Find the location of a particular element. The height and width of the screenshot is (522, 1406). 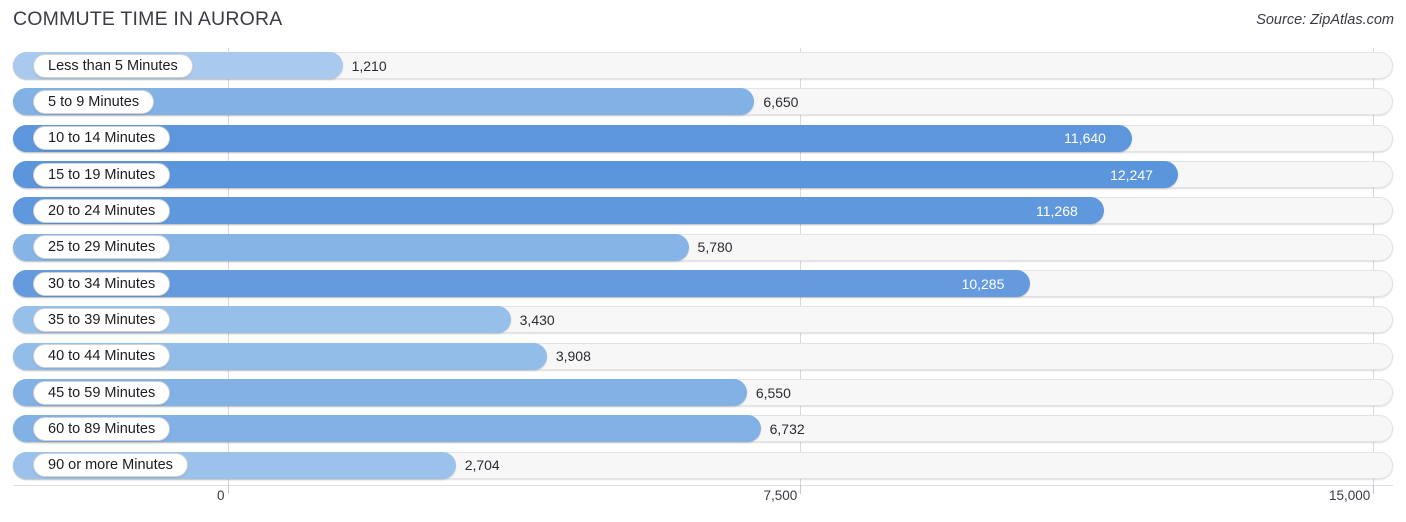

category-label: Less than 5 Minutes is located at coordinates (113, 65).